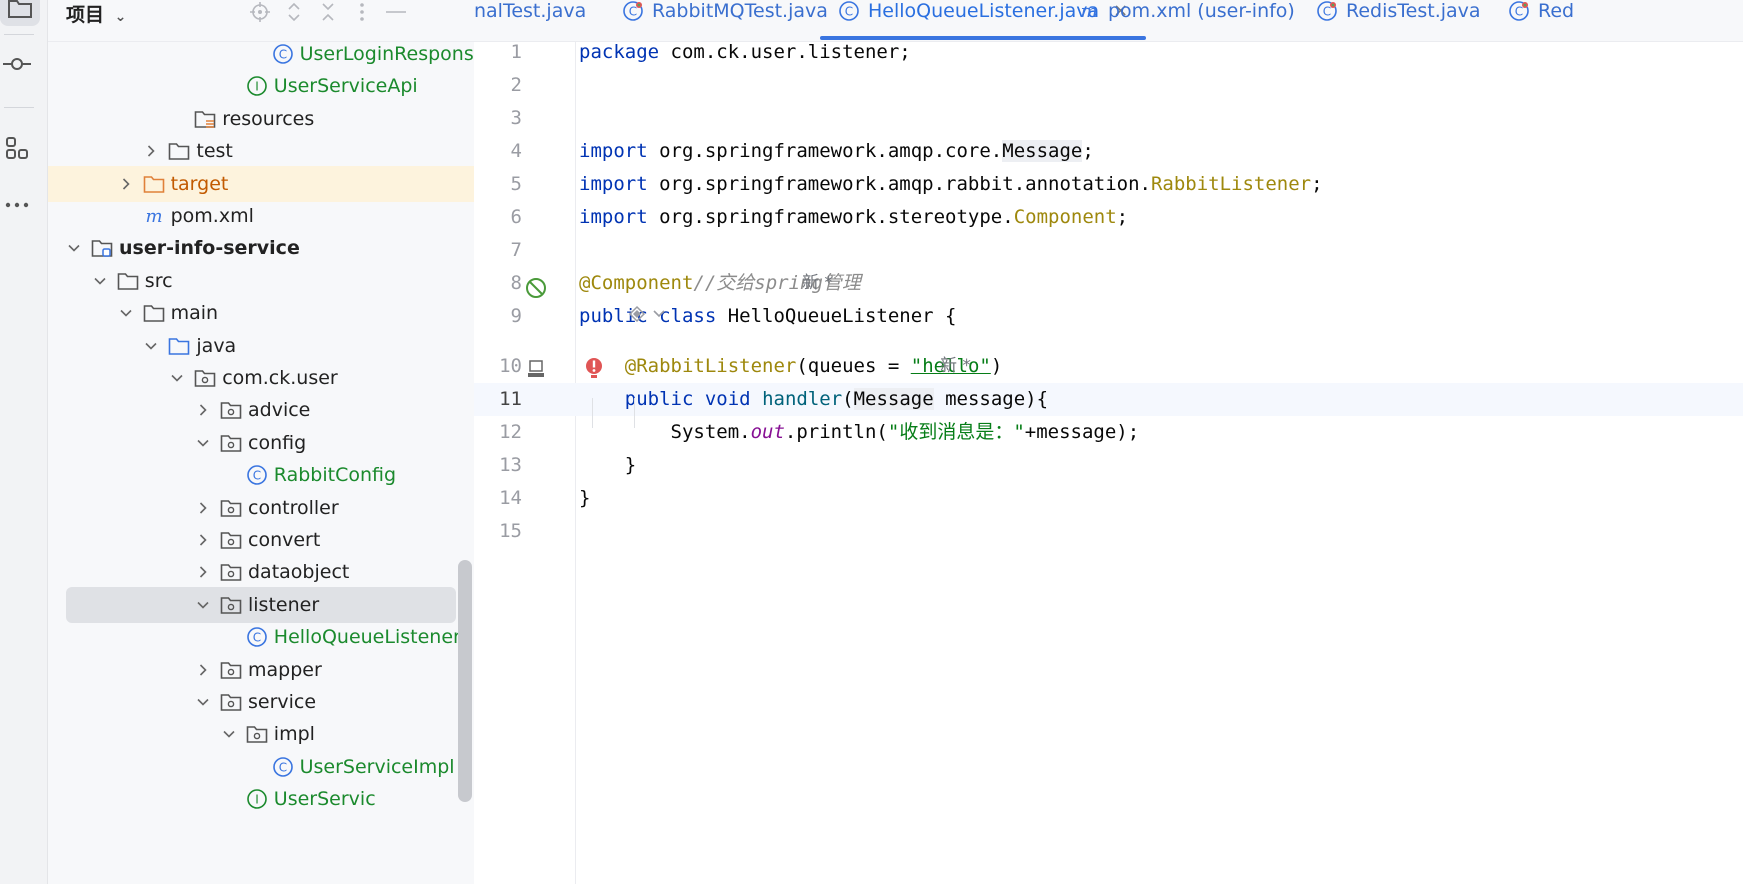  What do you see at coordinates (636, 283) in the screenshot?
I see `code-token: @Component` at bounding box center [636, 283].